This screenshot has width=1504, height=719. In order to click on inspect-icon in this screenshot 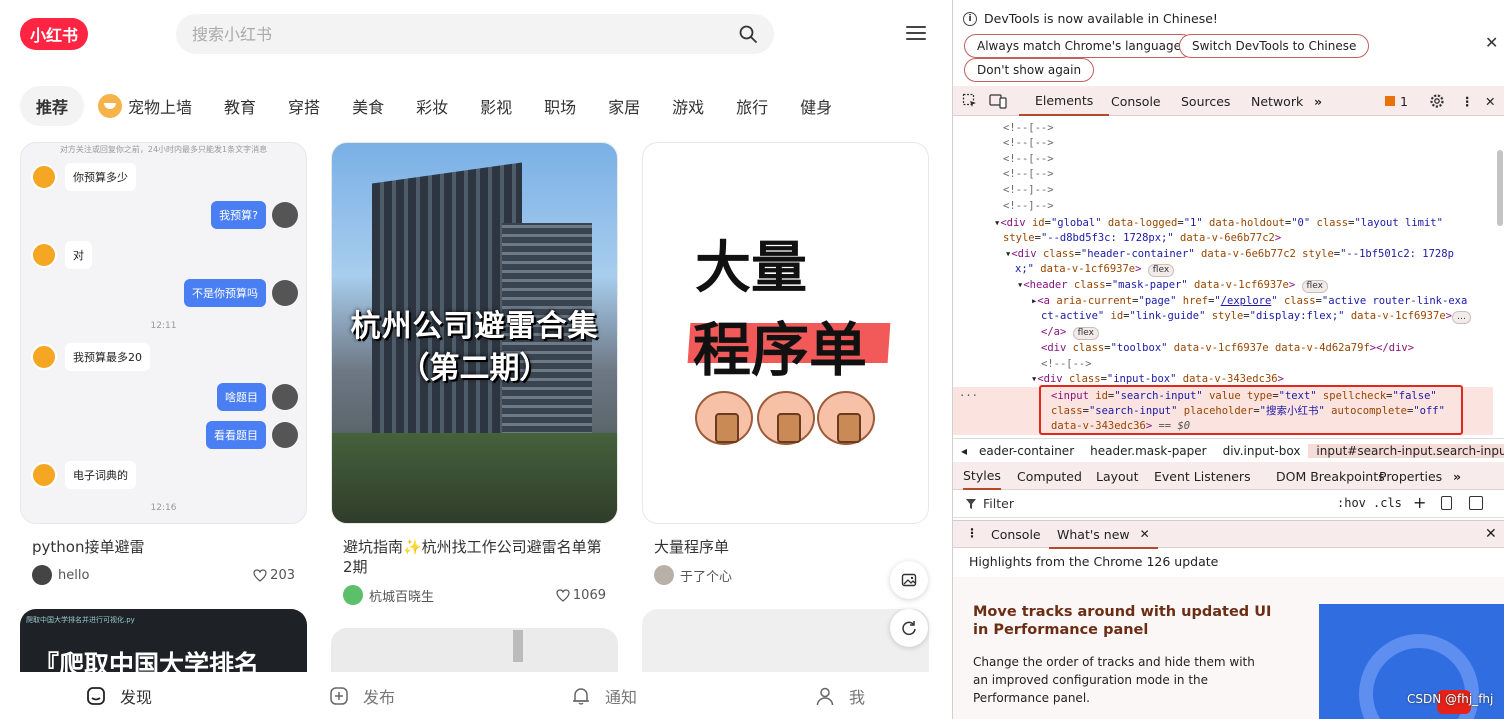, I will do `click(970, 101)`.